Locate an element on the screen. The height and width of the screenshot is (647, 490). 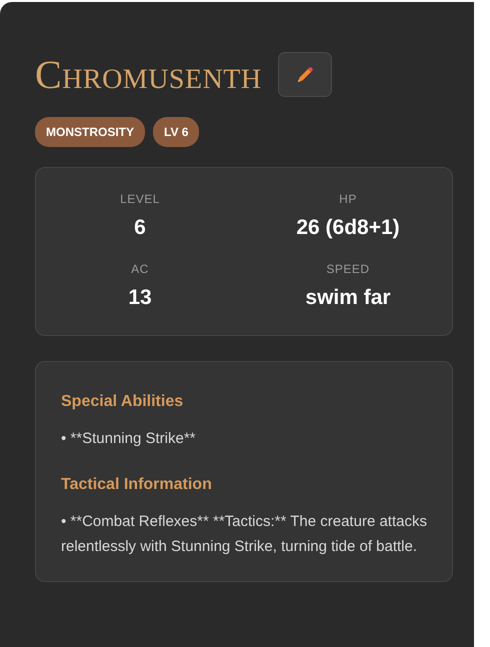
tag-badge: LV 6 is located at coordinates (176, 132).